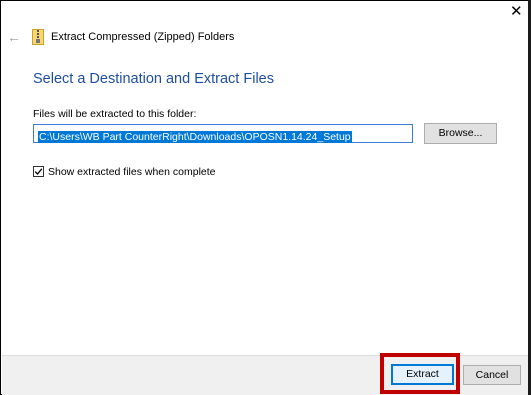 The image size is (531, 395). I want to click on cancel-button: Cancel, so click(492, 375).